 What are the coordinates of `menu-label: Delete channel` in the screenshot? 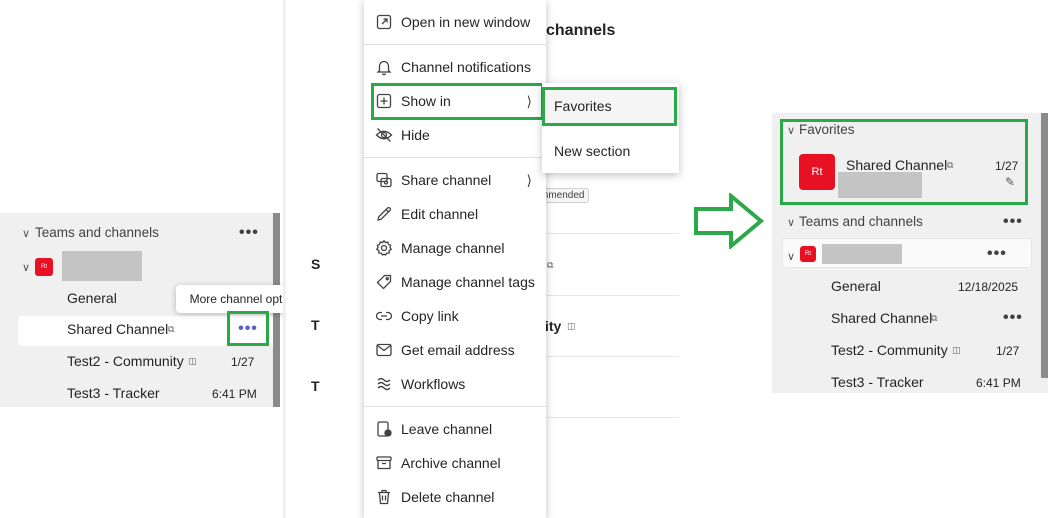 It's located at (448, 497).